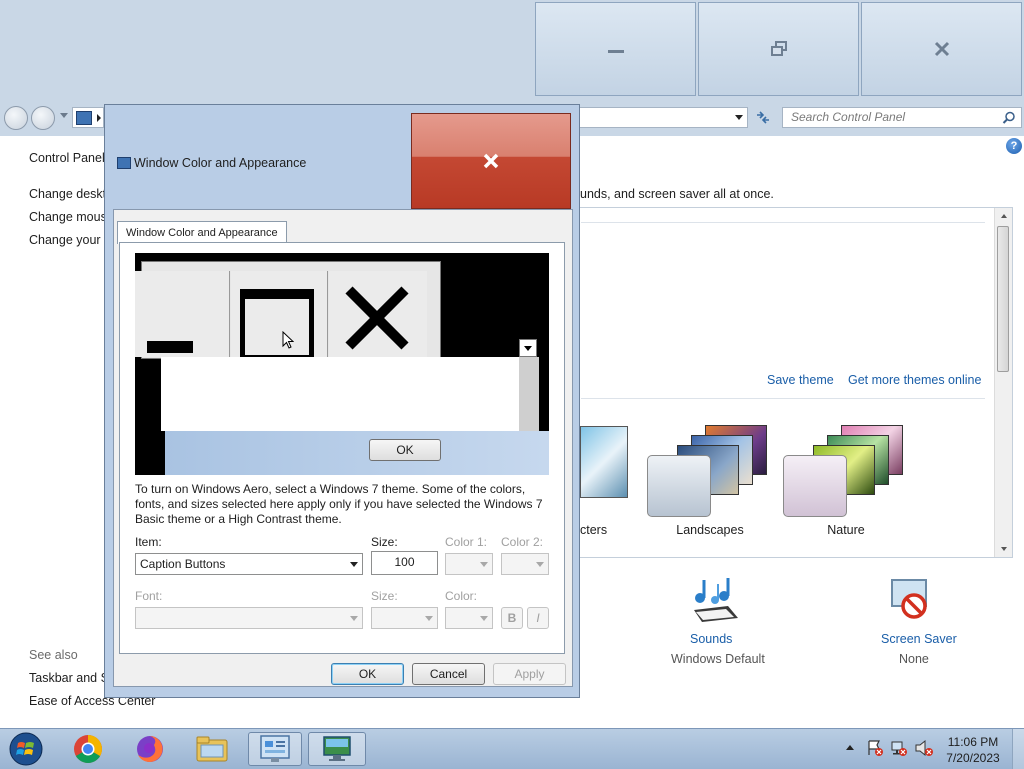 The height and width of the screenshot is (769, 1024). I want to click on breadcrumb-arrow-icon, so click(99, 118).